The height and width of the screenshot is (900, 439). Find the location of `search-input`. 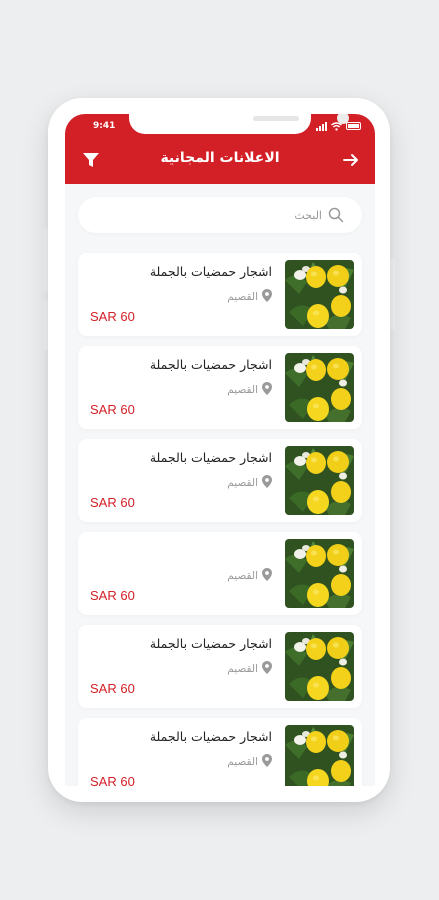

search-input is located at coordinates (222, 215).